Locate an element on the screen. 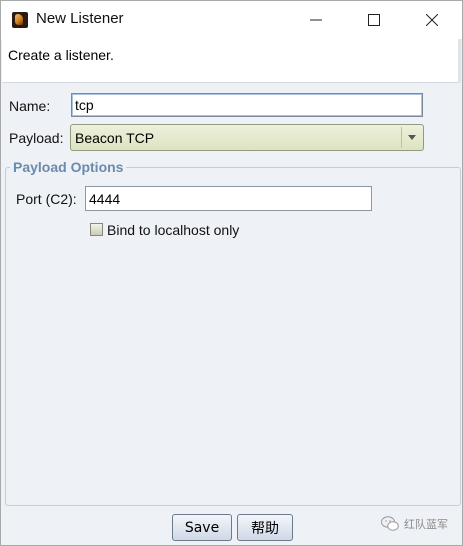 This screenshot has width=463, height=546. close-icon is located at coordinates (432, 20).